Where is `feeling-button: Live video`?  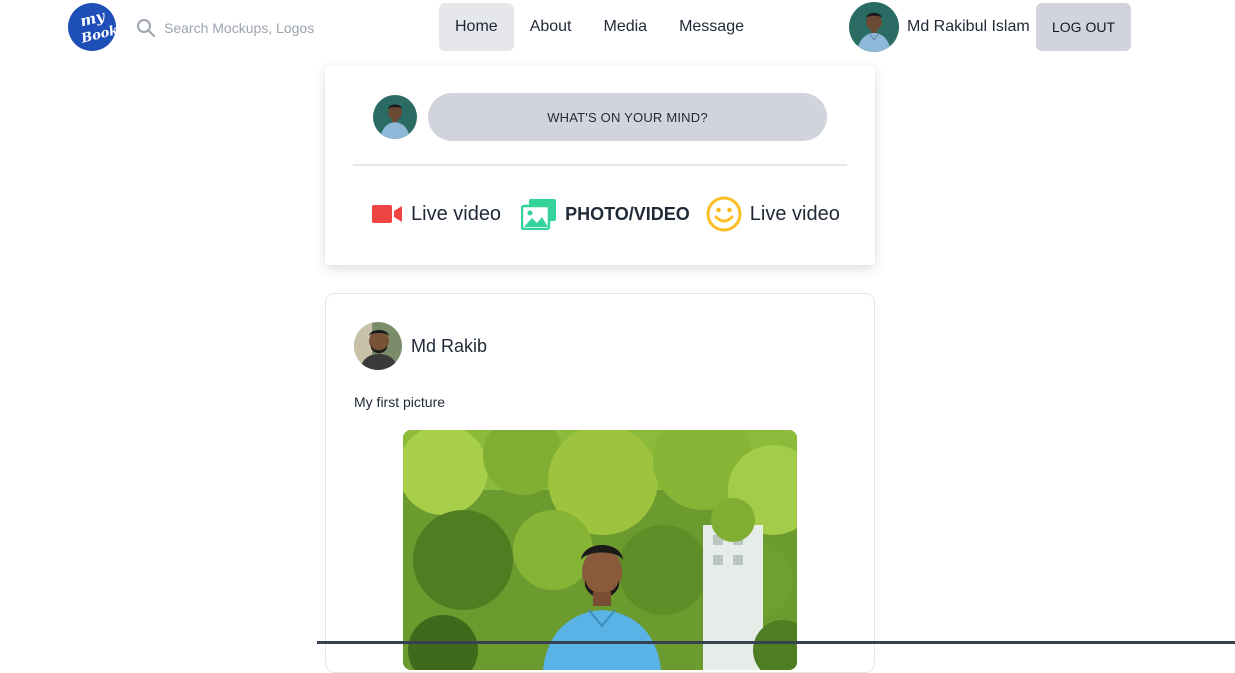
feeling-button: Live video is located at coordinates (773, 214).